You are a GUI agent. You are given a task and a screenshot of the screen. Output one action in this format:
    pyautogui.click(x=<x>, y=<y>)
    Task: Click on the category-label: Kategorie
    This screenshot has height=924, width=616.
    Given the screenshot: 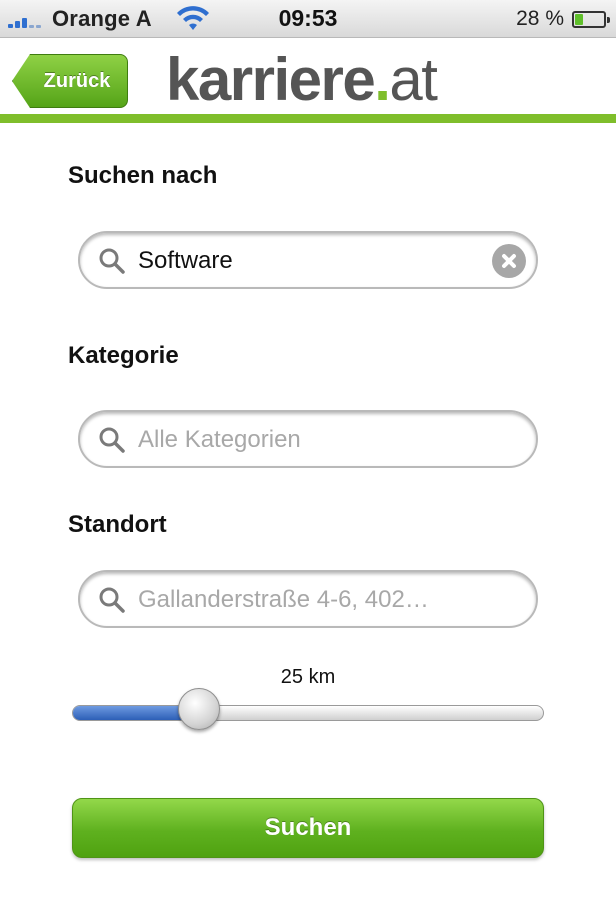 What is the action you would take?
    pyautogui.click(x=123, y=355)
    